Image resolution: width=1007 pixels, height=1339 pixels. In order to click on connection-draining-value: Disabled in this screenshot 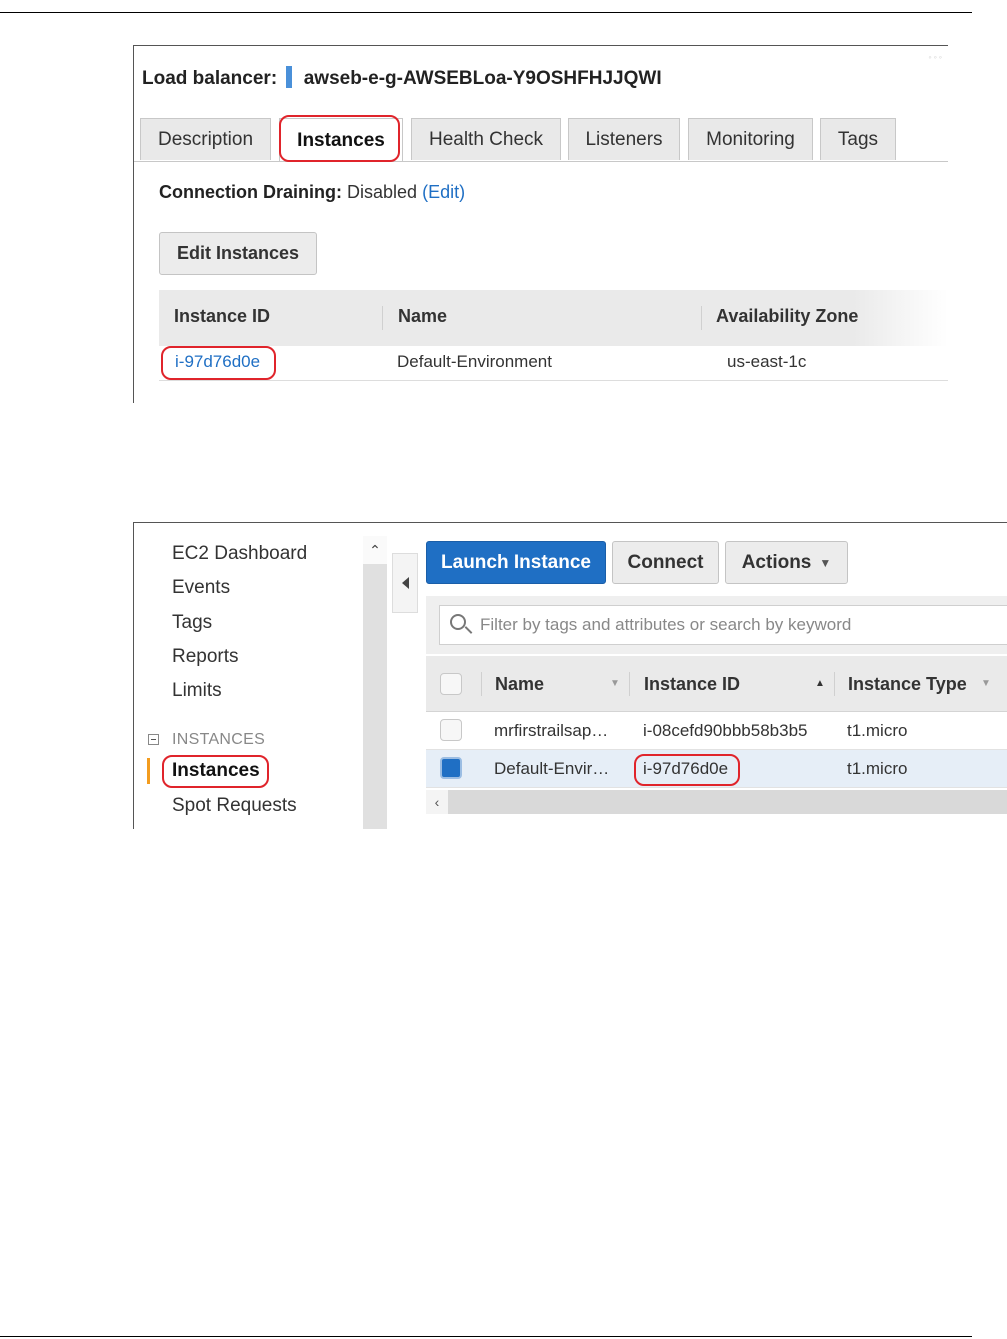, I will do `click(382, 192)`.